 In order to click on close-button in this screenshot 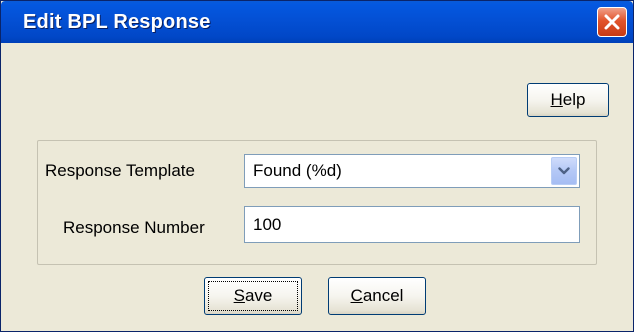, I will do `click(612, 22)`.